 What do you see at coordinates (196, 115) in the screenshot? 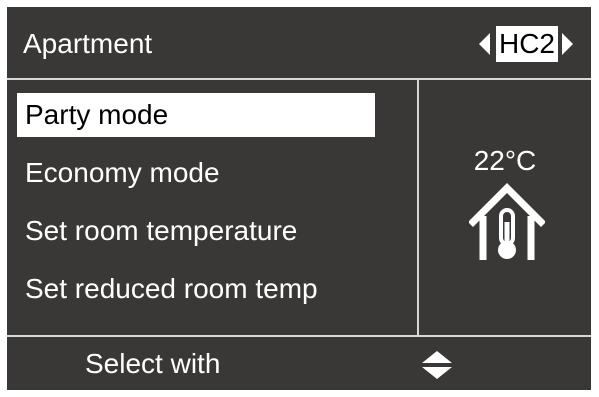
I see `menu-item-party-mode: Party mode` at bounding box center [196, 115].